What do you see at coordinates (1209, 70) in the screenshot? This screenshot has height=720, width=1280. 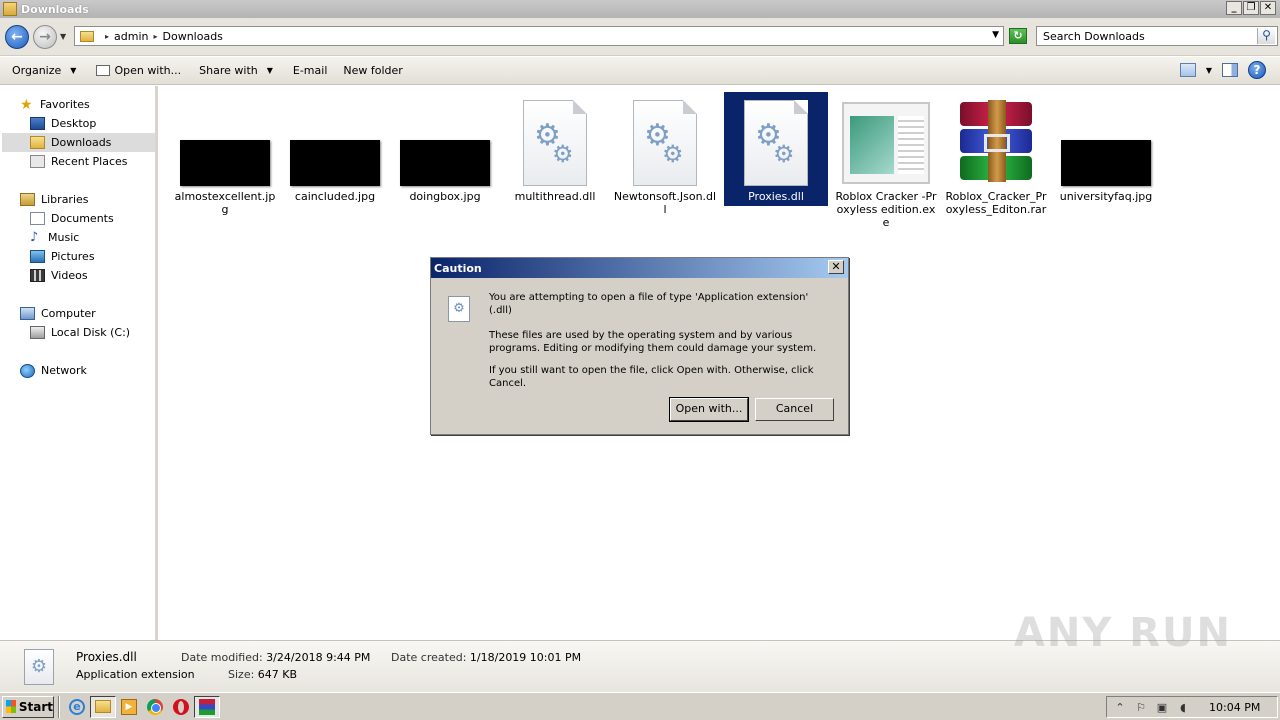 I see `view-options-dropdown: ▼` at bounding box center [1209, 70].